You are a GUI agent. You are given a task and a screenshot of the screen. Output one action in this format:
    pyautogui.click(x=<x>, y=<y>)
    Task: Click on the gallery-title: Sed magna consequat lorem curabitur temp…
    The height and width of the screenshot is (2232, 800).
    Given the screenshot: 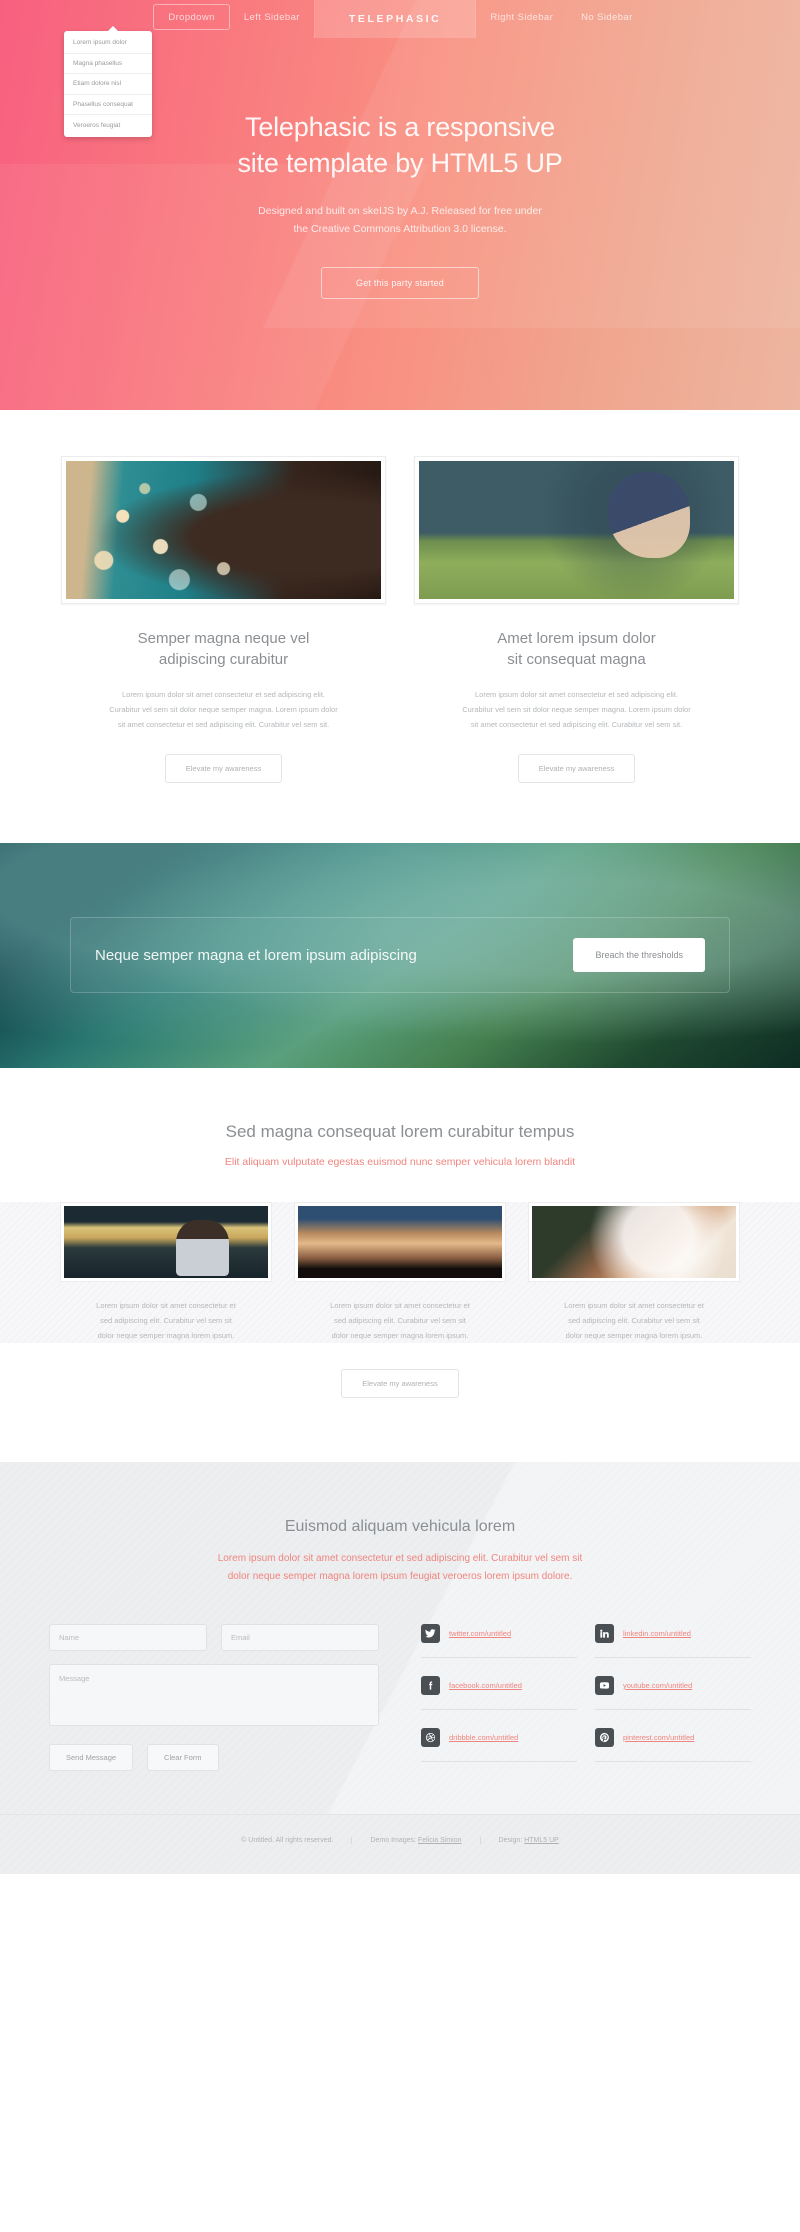 What is the action you would take?
    pyautogui.click(x=400, y=1131)
    